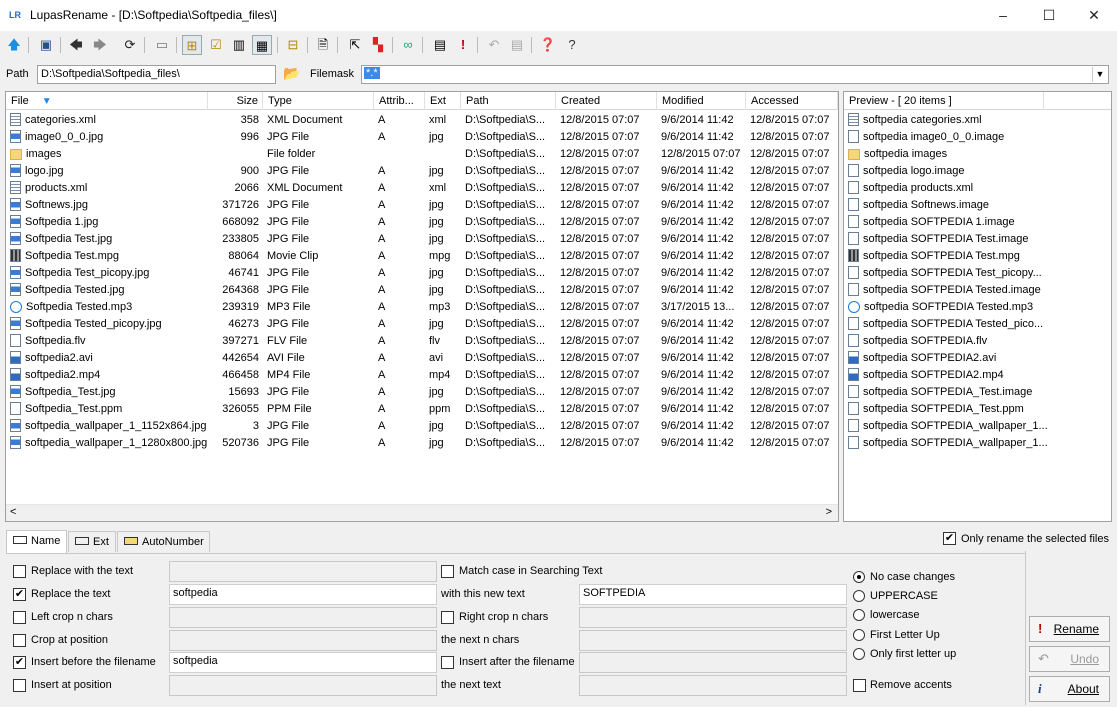 The width and height of the screenshot is (1117, 707). I want to click on tab-ext: Ext, so click(92, 541).